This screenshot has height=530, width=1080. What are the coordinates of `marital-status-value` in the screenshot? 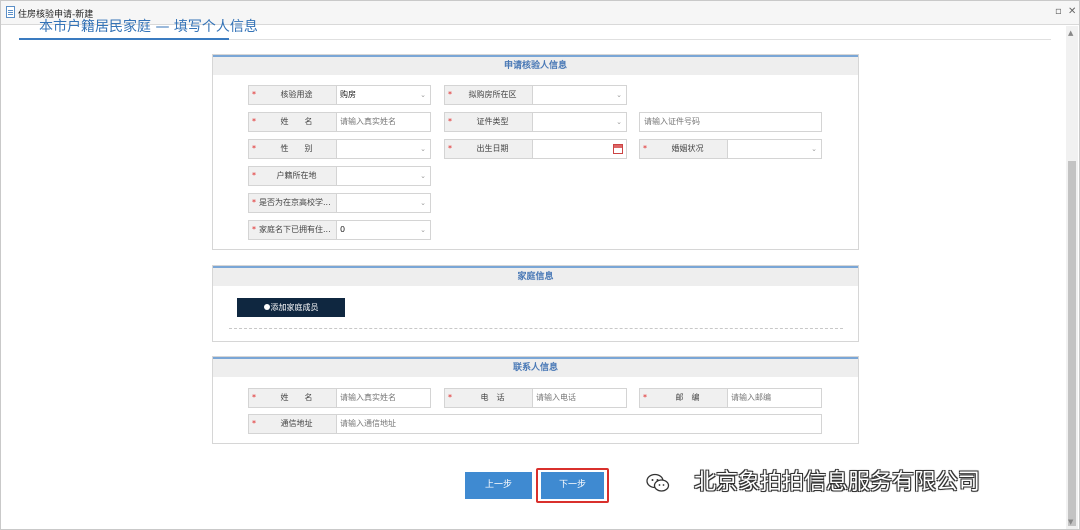 It's located at (768, 149).